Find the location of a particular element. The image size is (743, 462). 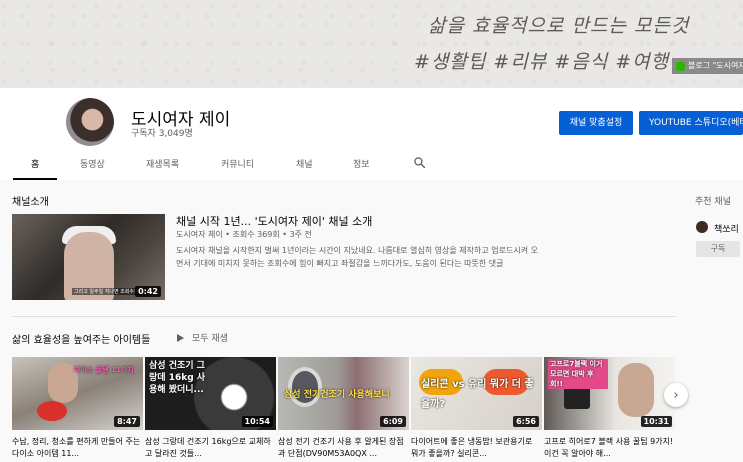

subscriber-count: 구독자 3,049명 is located at coordinates (162, 134).